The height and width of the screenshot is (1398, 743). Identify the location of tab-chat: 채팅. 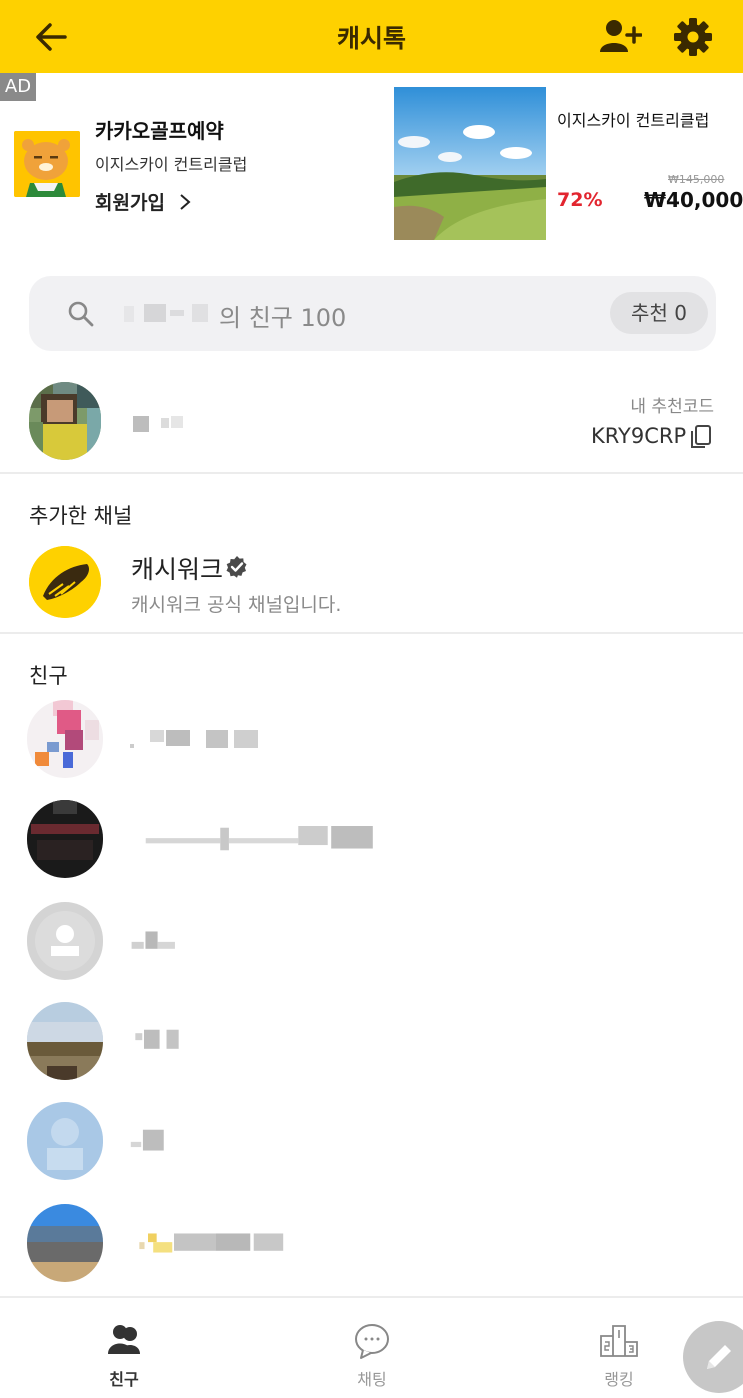
(372, 1348).